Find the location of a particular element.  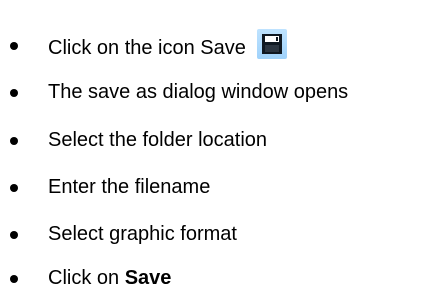

instruction-text-container: Click on Save is located at coordinates (109, 278).